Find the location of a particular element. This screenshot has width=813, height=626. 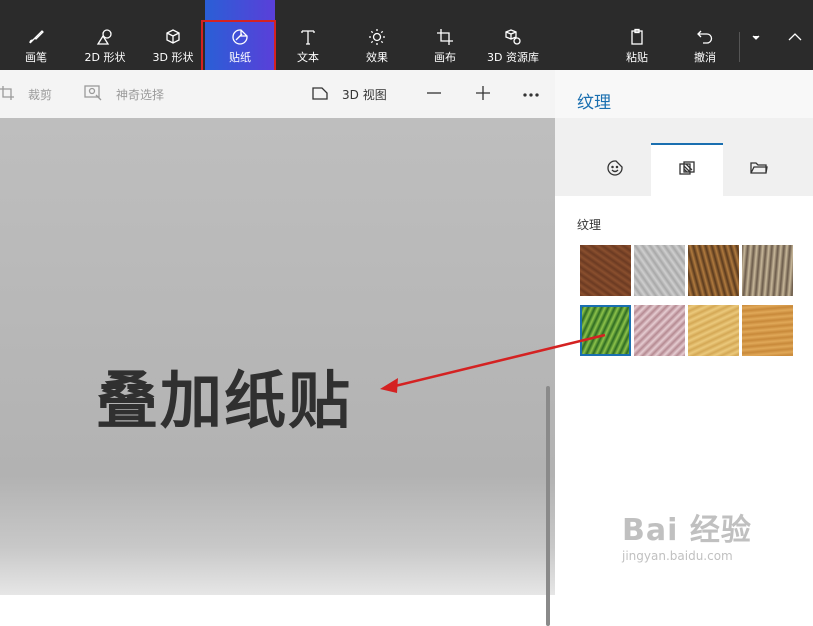

sticker-face-icon is located at coordinates (615, 170).